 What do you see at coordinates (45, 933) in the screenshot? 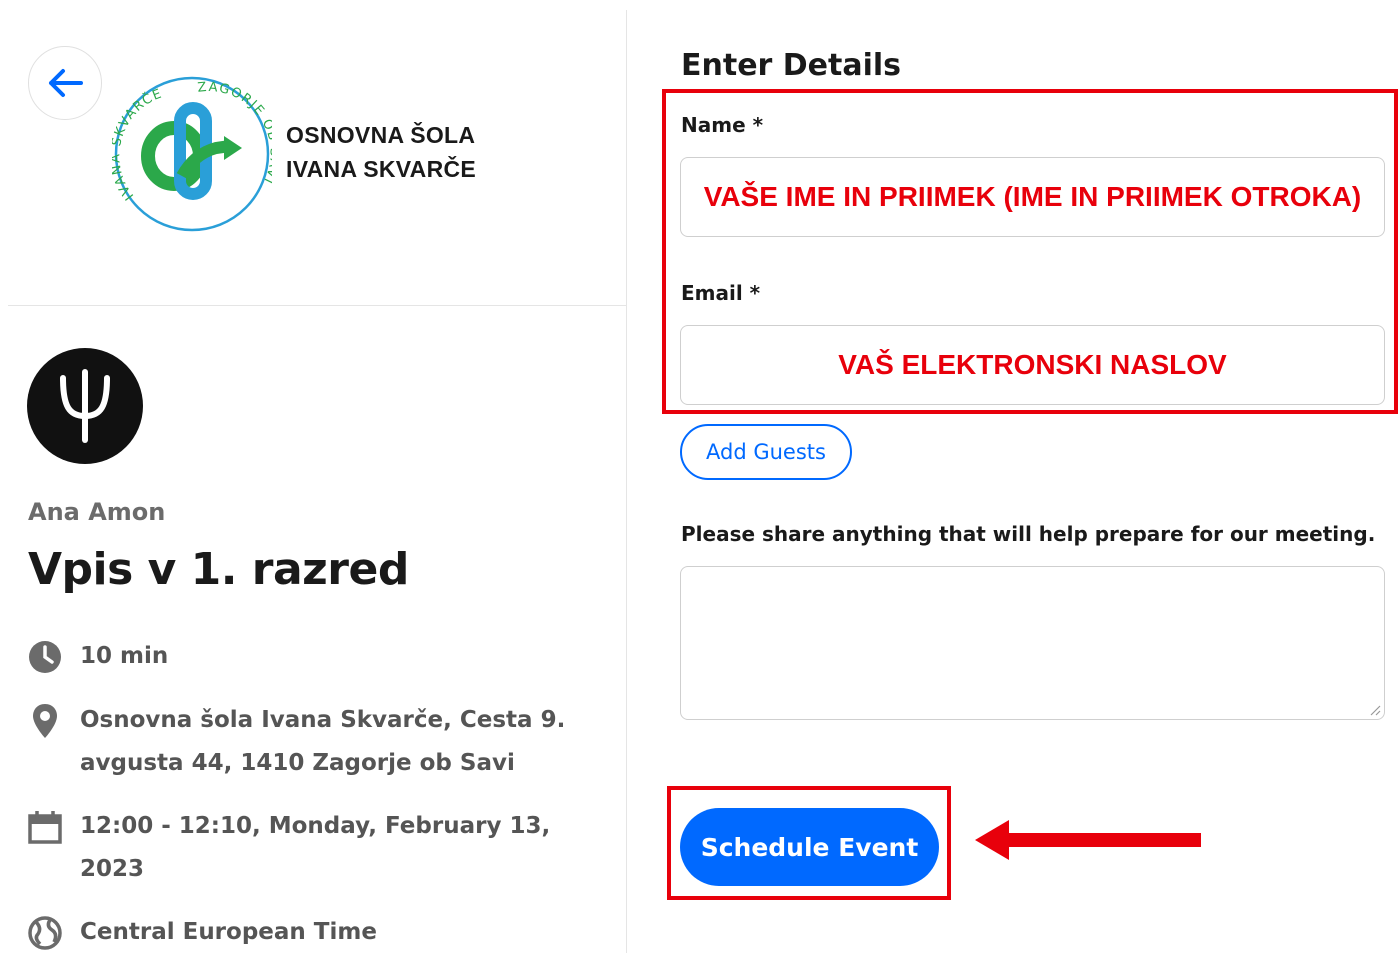
I see `globe-icon` at bounding box center [45, 933].